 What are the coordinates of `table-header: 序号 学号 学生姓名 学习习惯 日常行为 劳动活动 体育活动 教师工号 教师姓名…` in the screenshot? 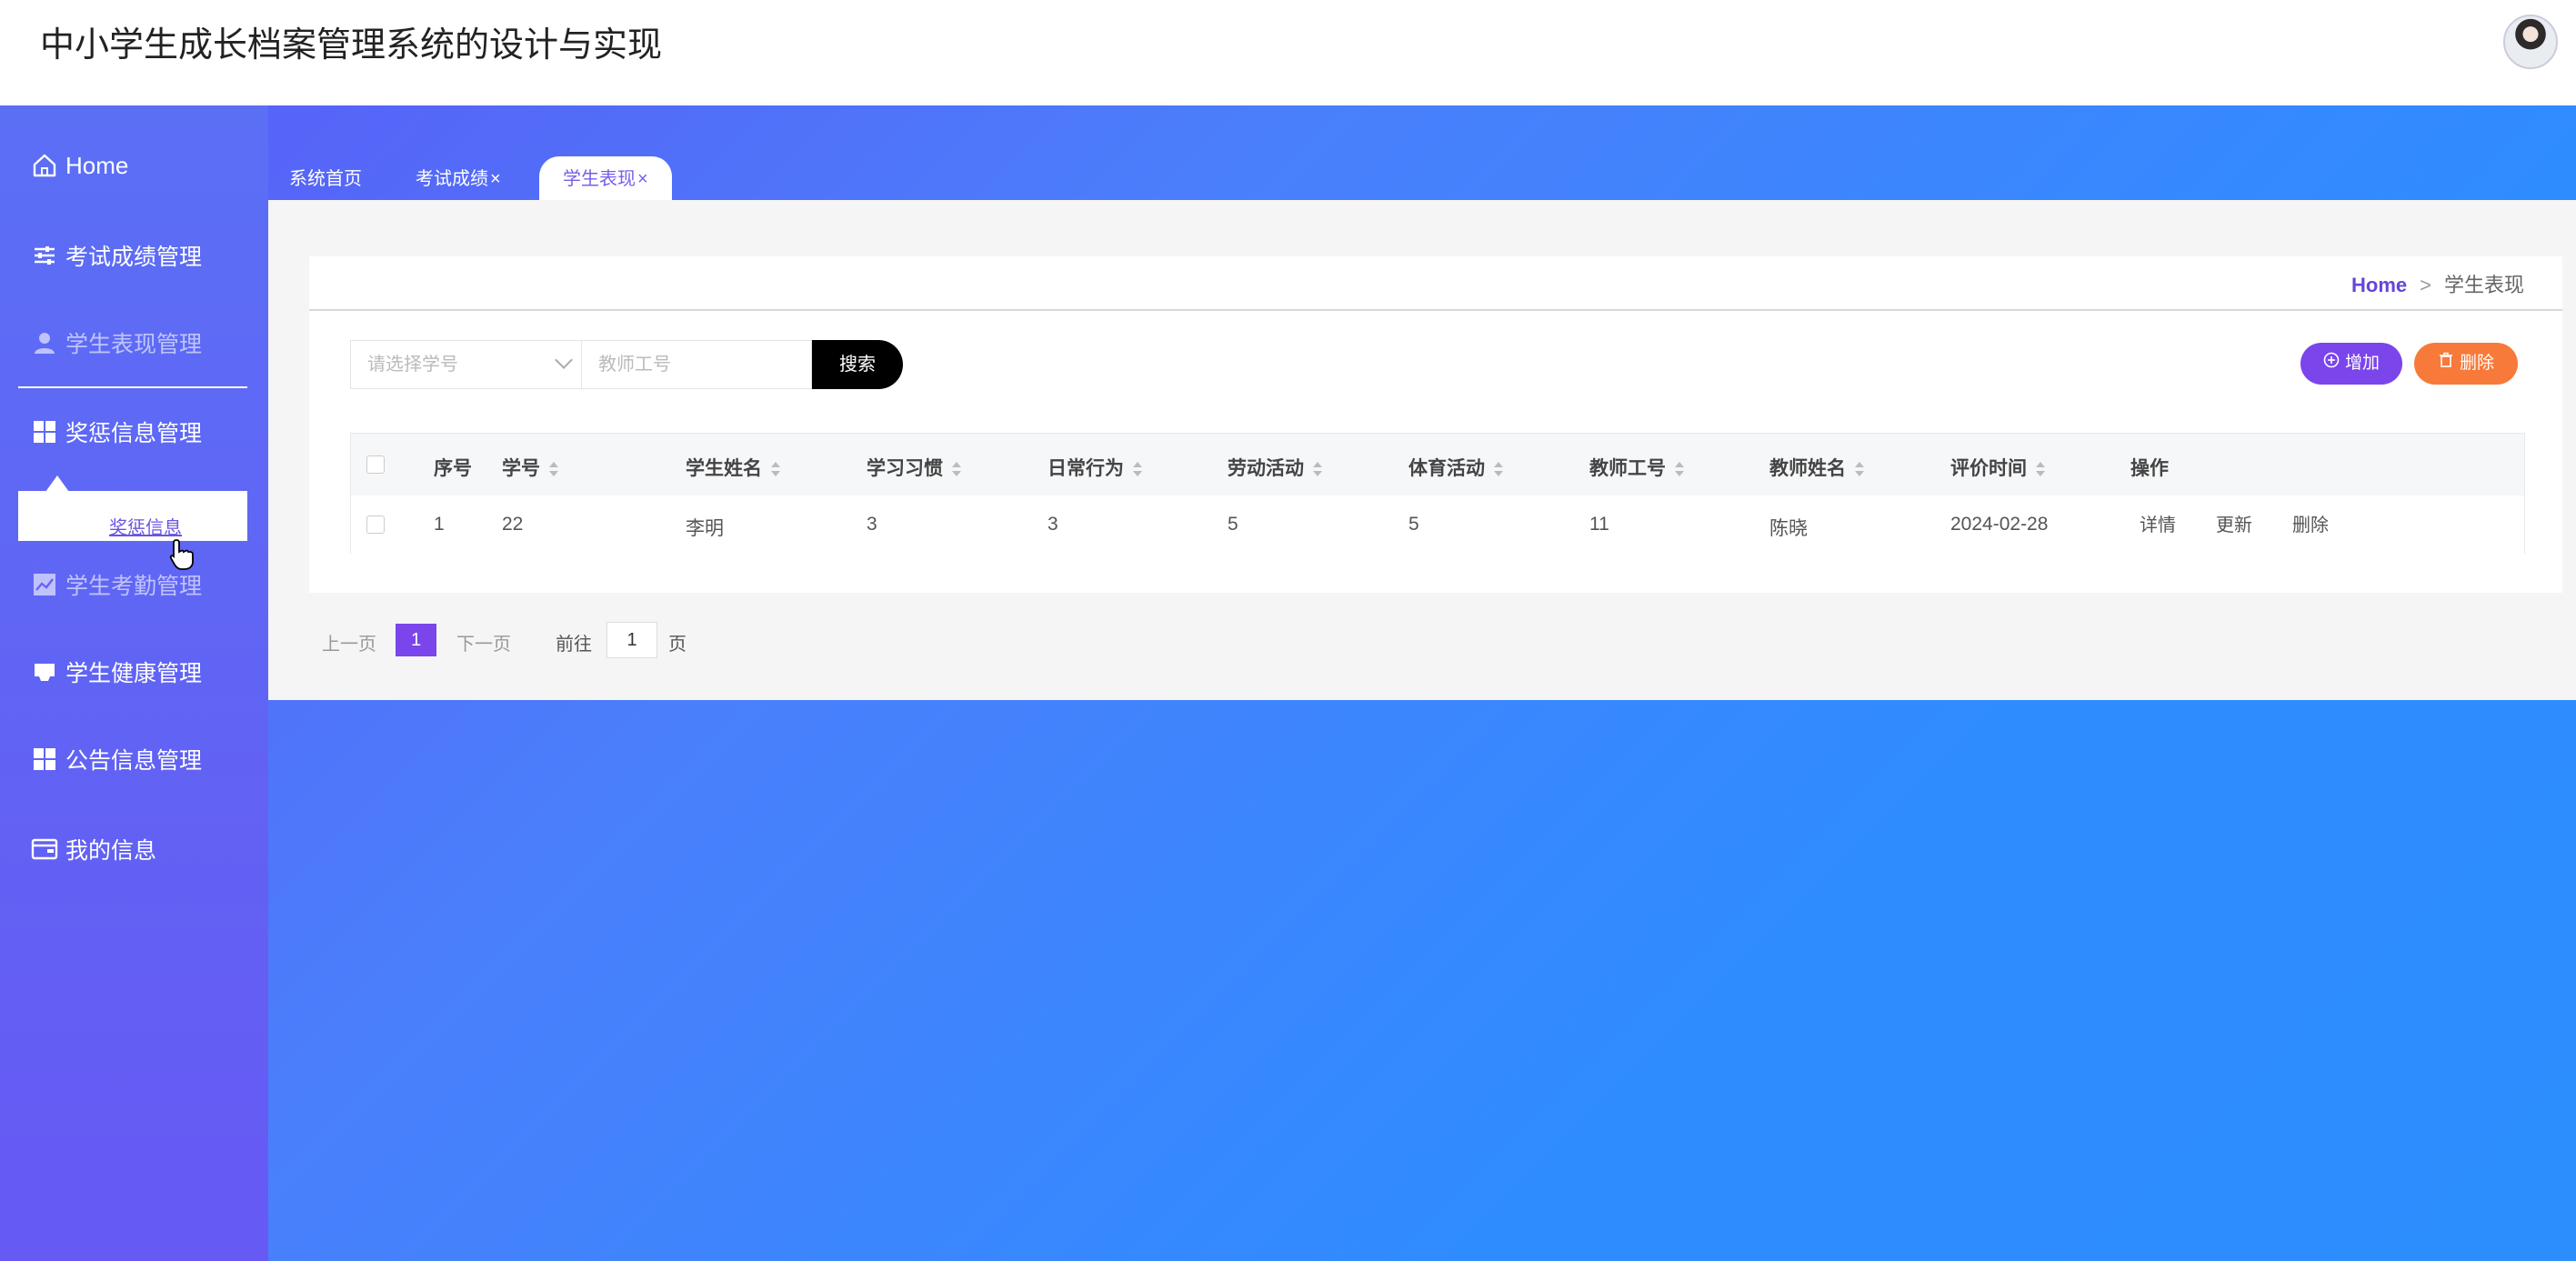 It's located at (1437, 465).